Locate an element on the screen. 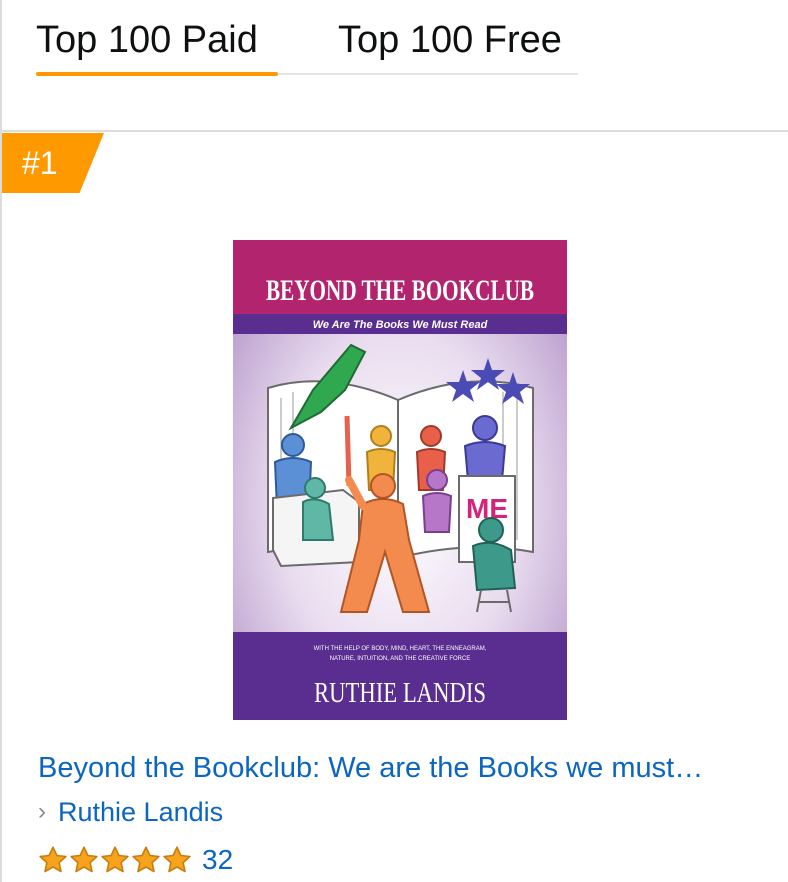  star-rating is located at coordinates (115, 860).